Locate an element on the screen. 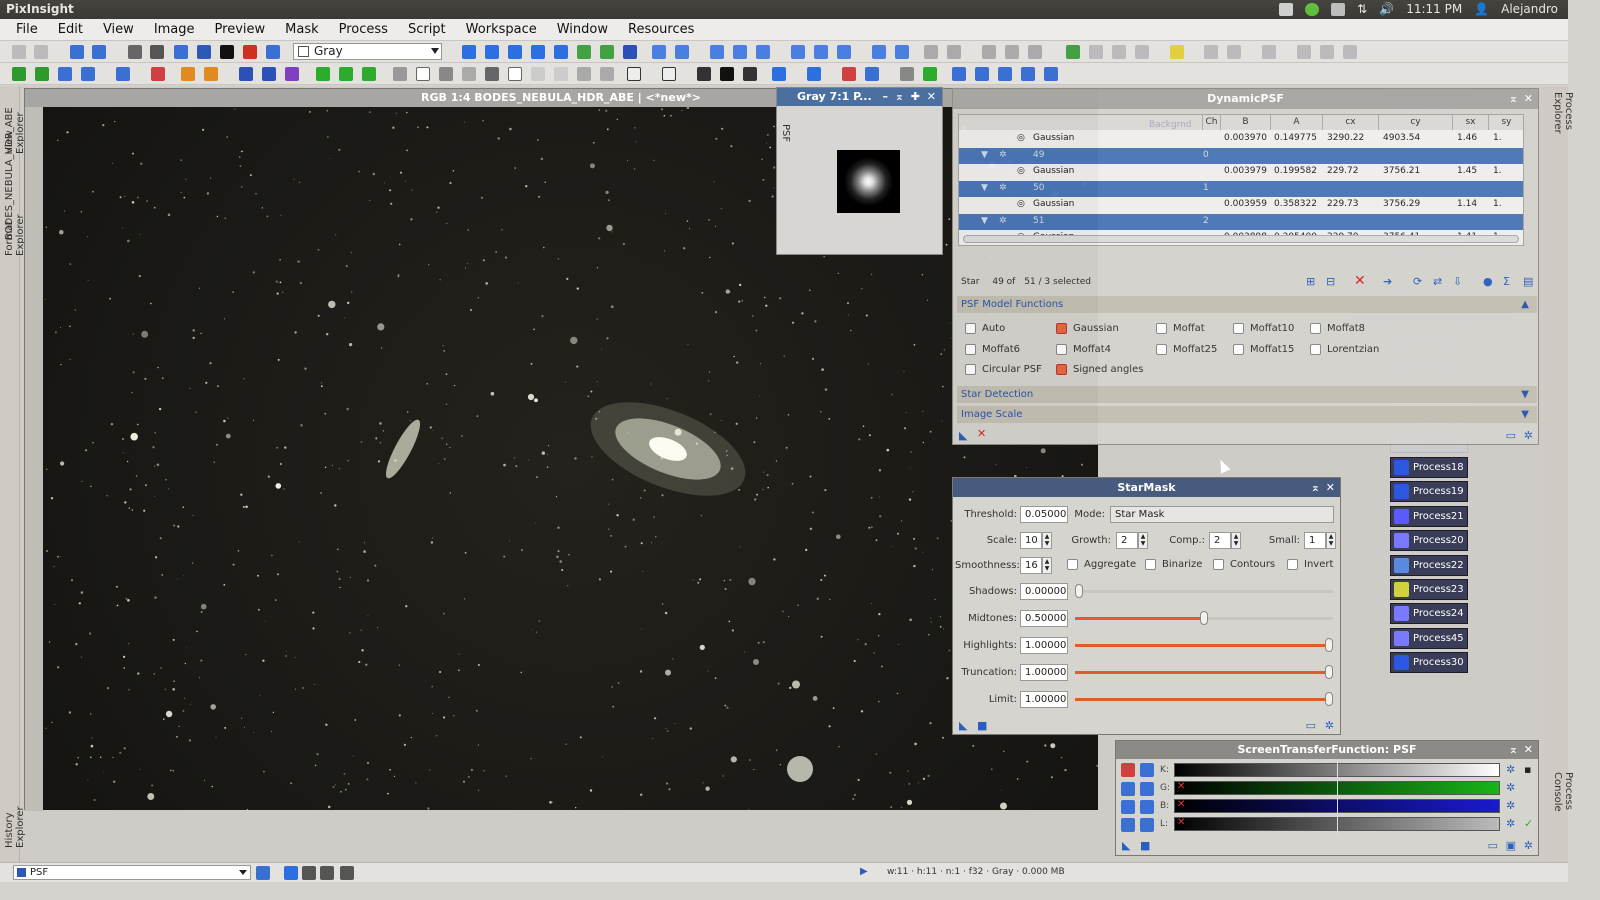  fit-icon is located at coordinates (492, 52).